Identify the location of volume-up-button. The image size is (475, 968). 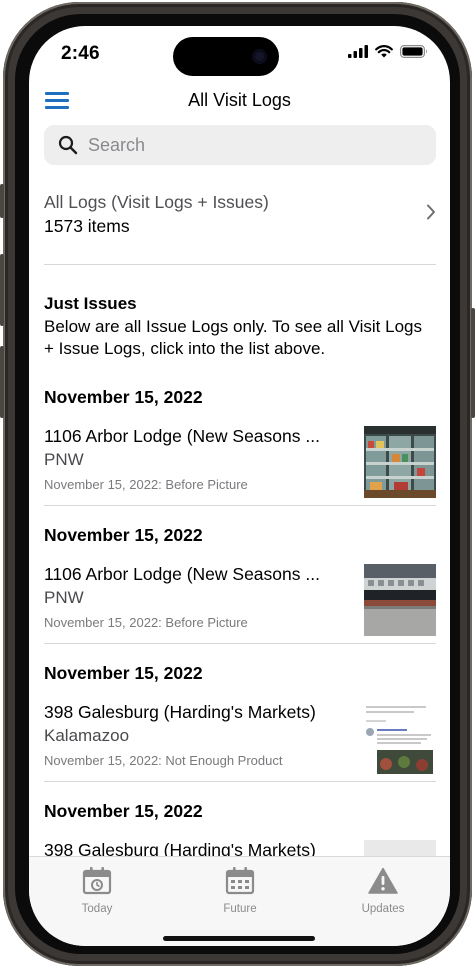
(2, 290).